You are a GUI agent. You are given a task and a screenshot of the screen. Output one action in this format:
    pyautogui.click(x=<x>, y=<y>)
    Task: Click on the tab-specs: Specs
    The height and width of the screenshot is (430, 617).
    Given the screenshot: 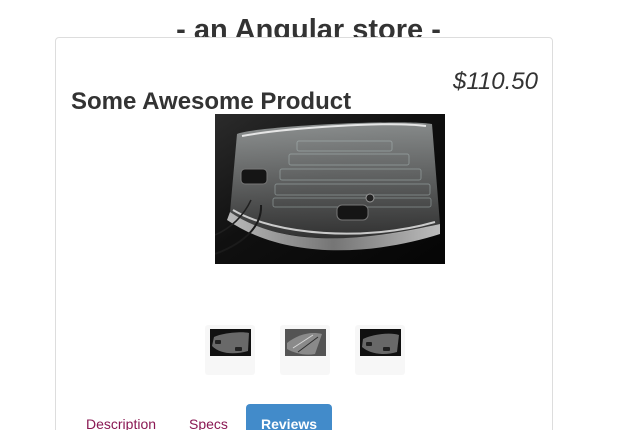 What is the action you would take?
    pyautogui.click(x=208, y=417)
    